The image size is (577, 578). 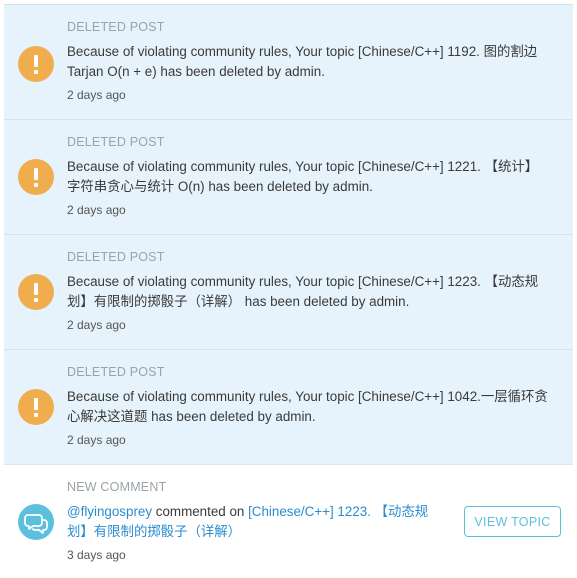 I want to click on view-topic-button: VIEW TOPIC, so click(x=512, y=521).